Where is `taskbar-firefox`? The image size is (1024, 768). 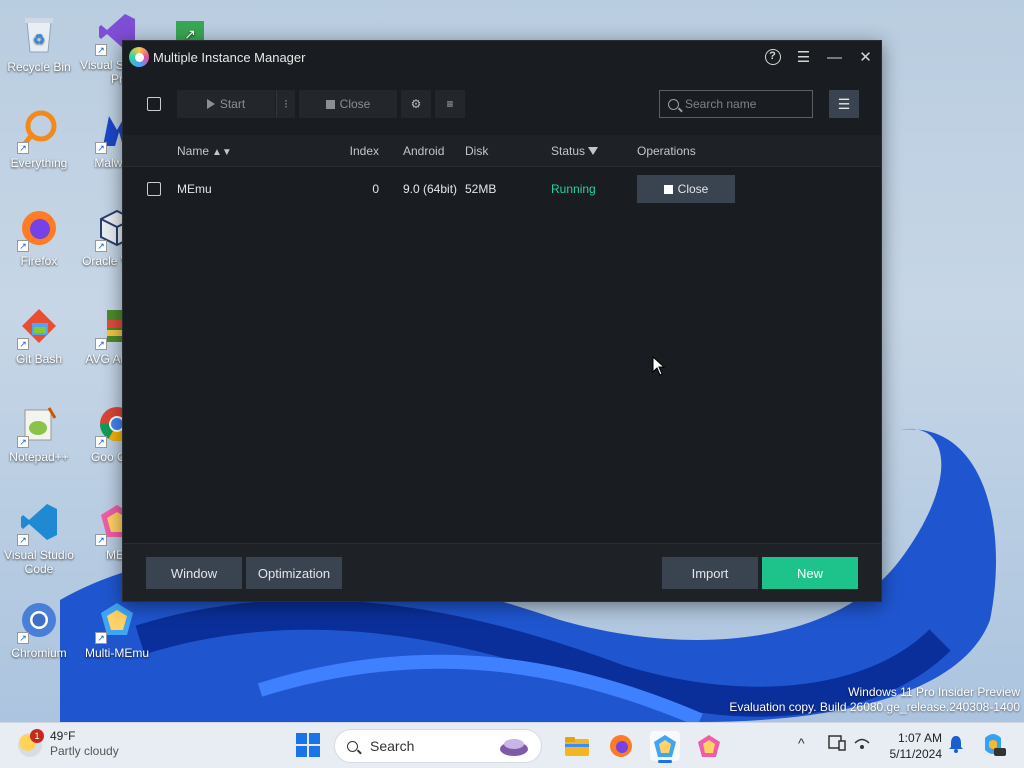
taskbar-firefox is located at coordinates (621, 746).